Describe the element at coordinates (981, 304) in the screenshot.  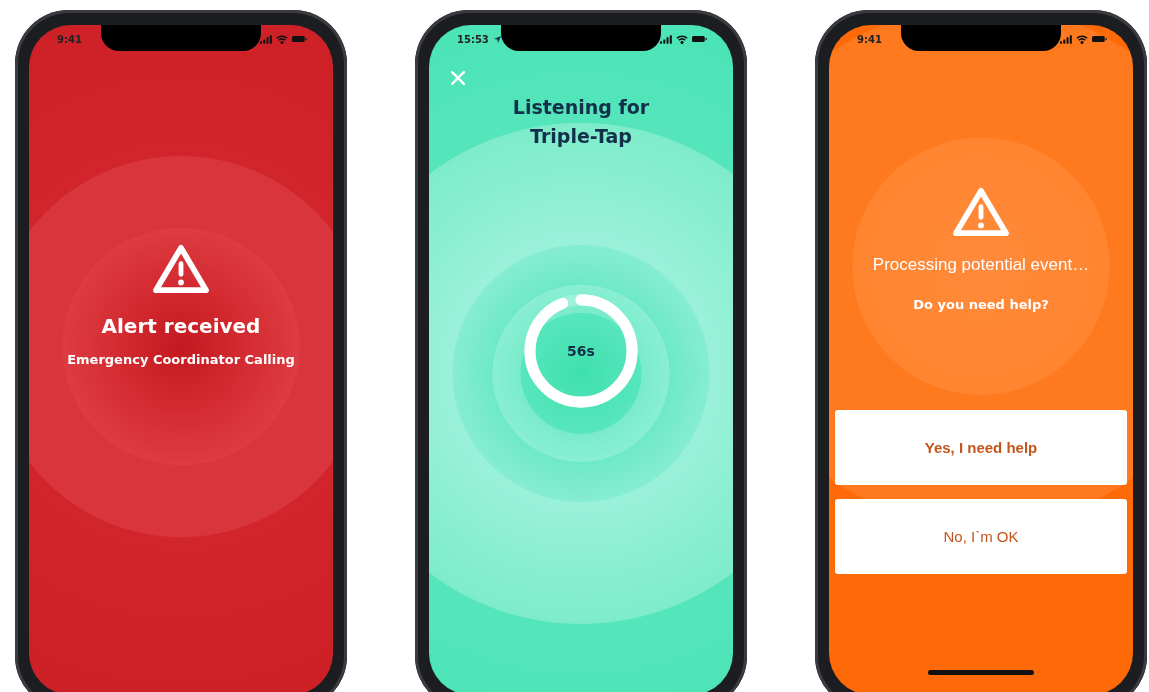
I see `help-question: Do you need help?` at that location.